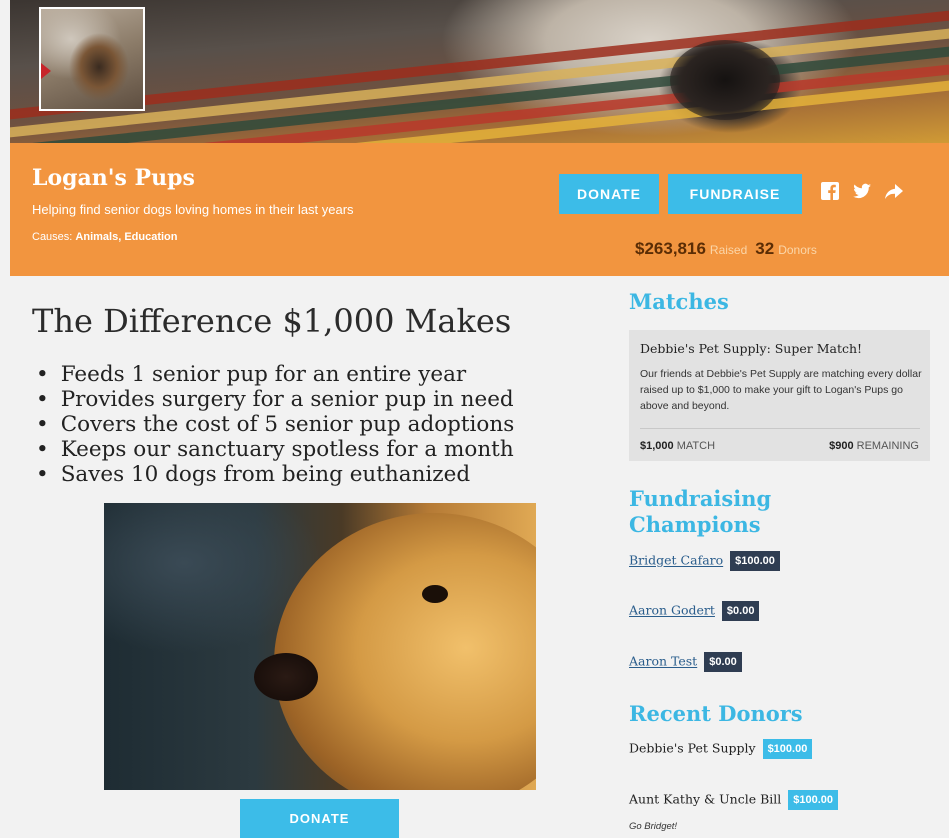 The width and height of the screenshot is (949, 838). I want to click on causes-label: Causes:, so click(52, 237).